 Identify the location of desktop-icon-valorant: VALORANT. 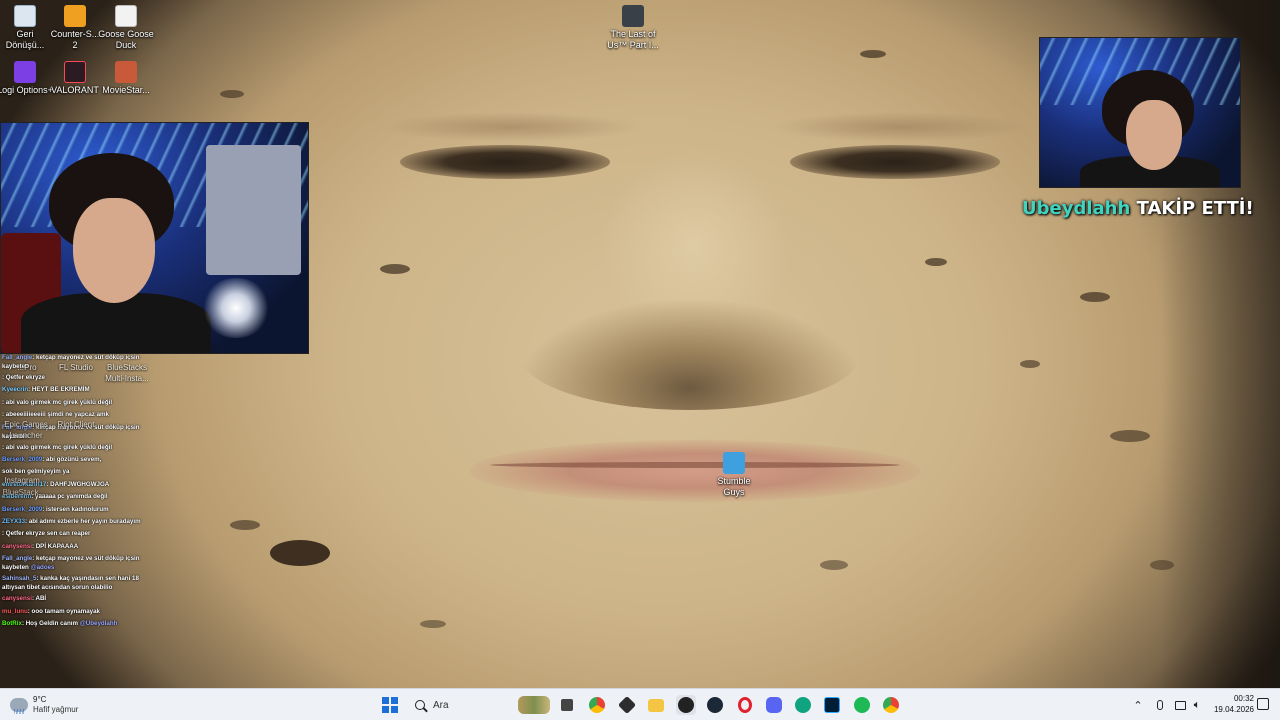
(75, 78).